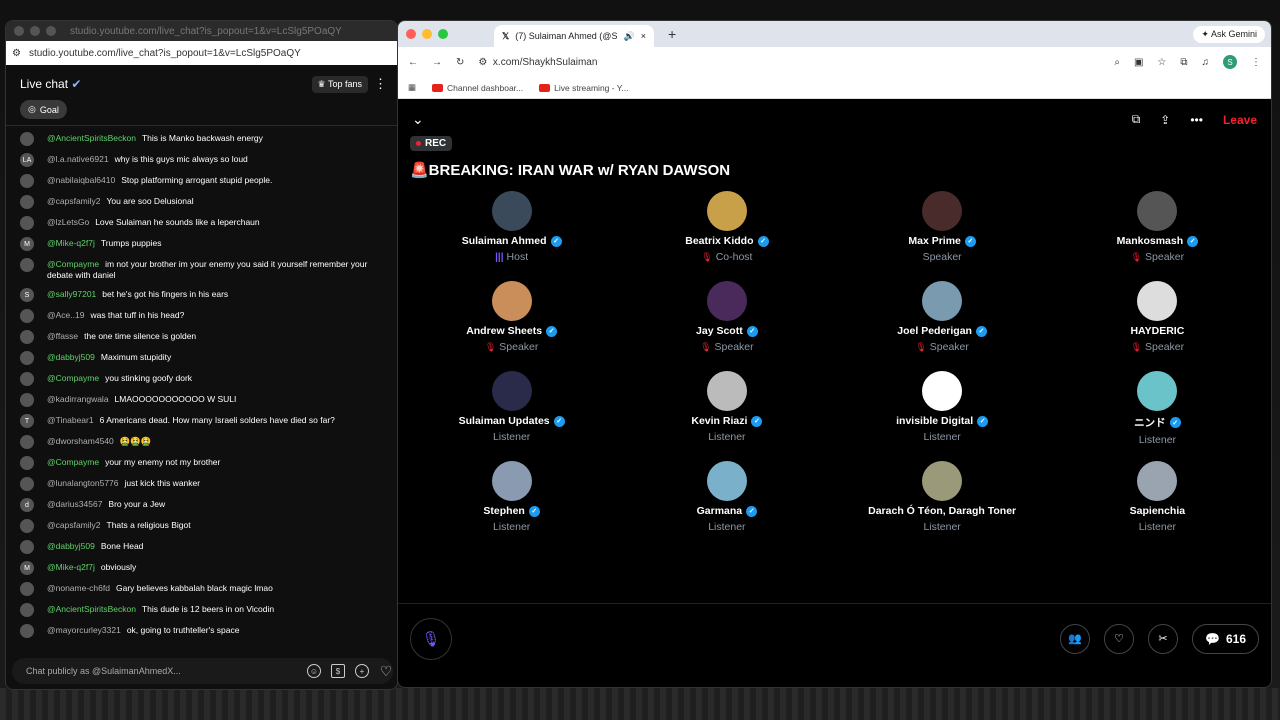  I want to click on browser-tab: 𝕏 (7) Sulaiman Ahmed (@S 🔊 ×, so click(574, 36).